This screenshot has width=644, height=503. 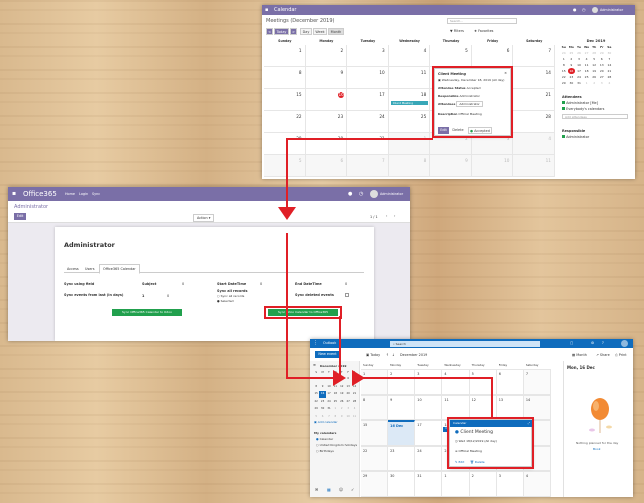 I want to click on day-cell: 22, so click(x=285, y=122).